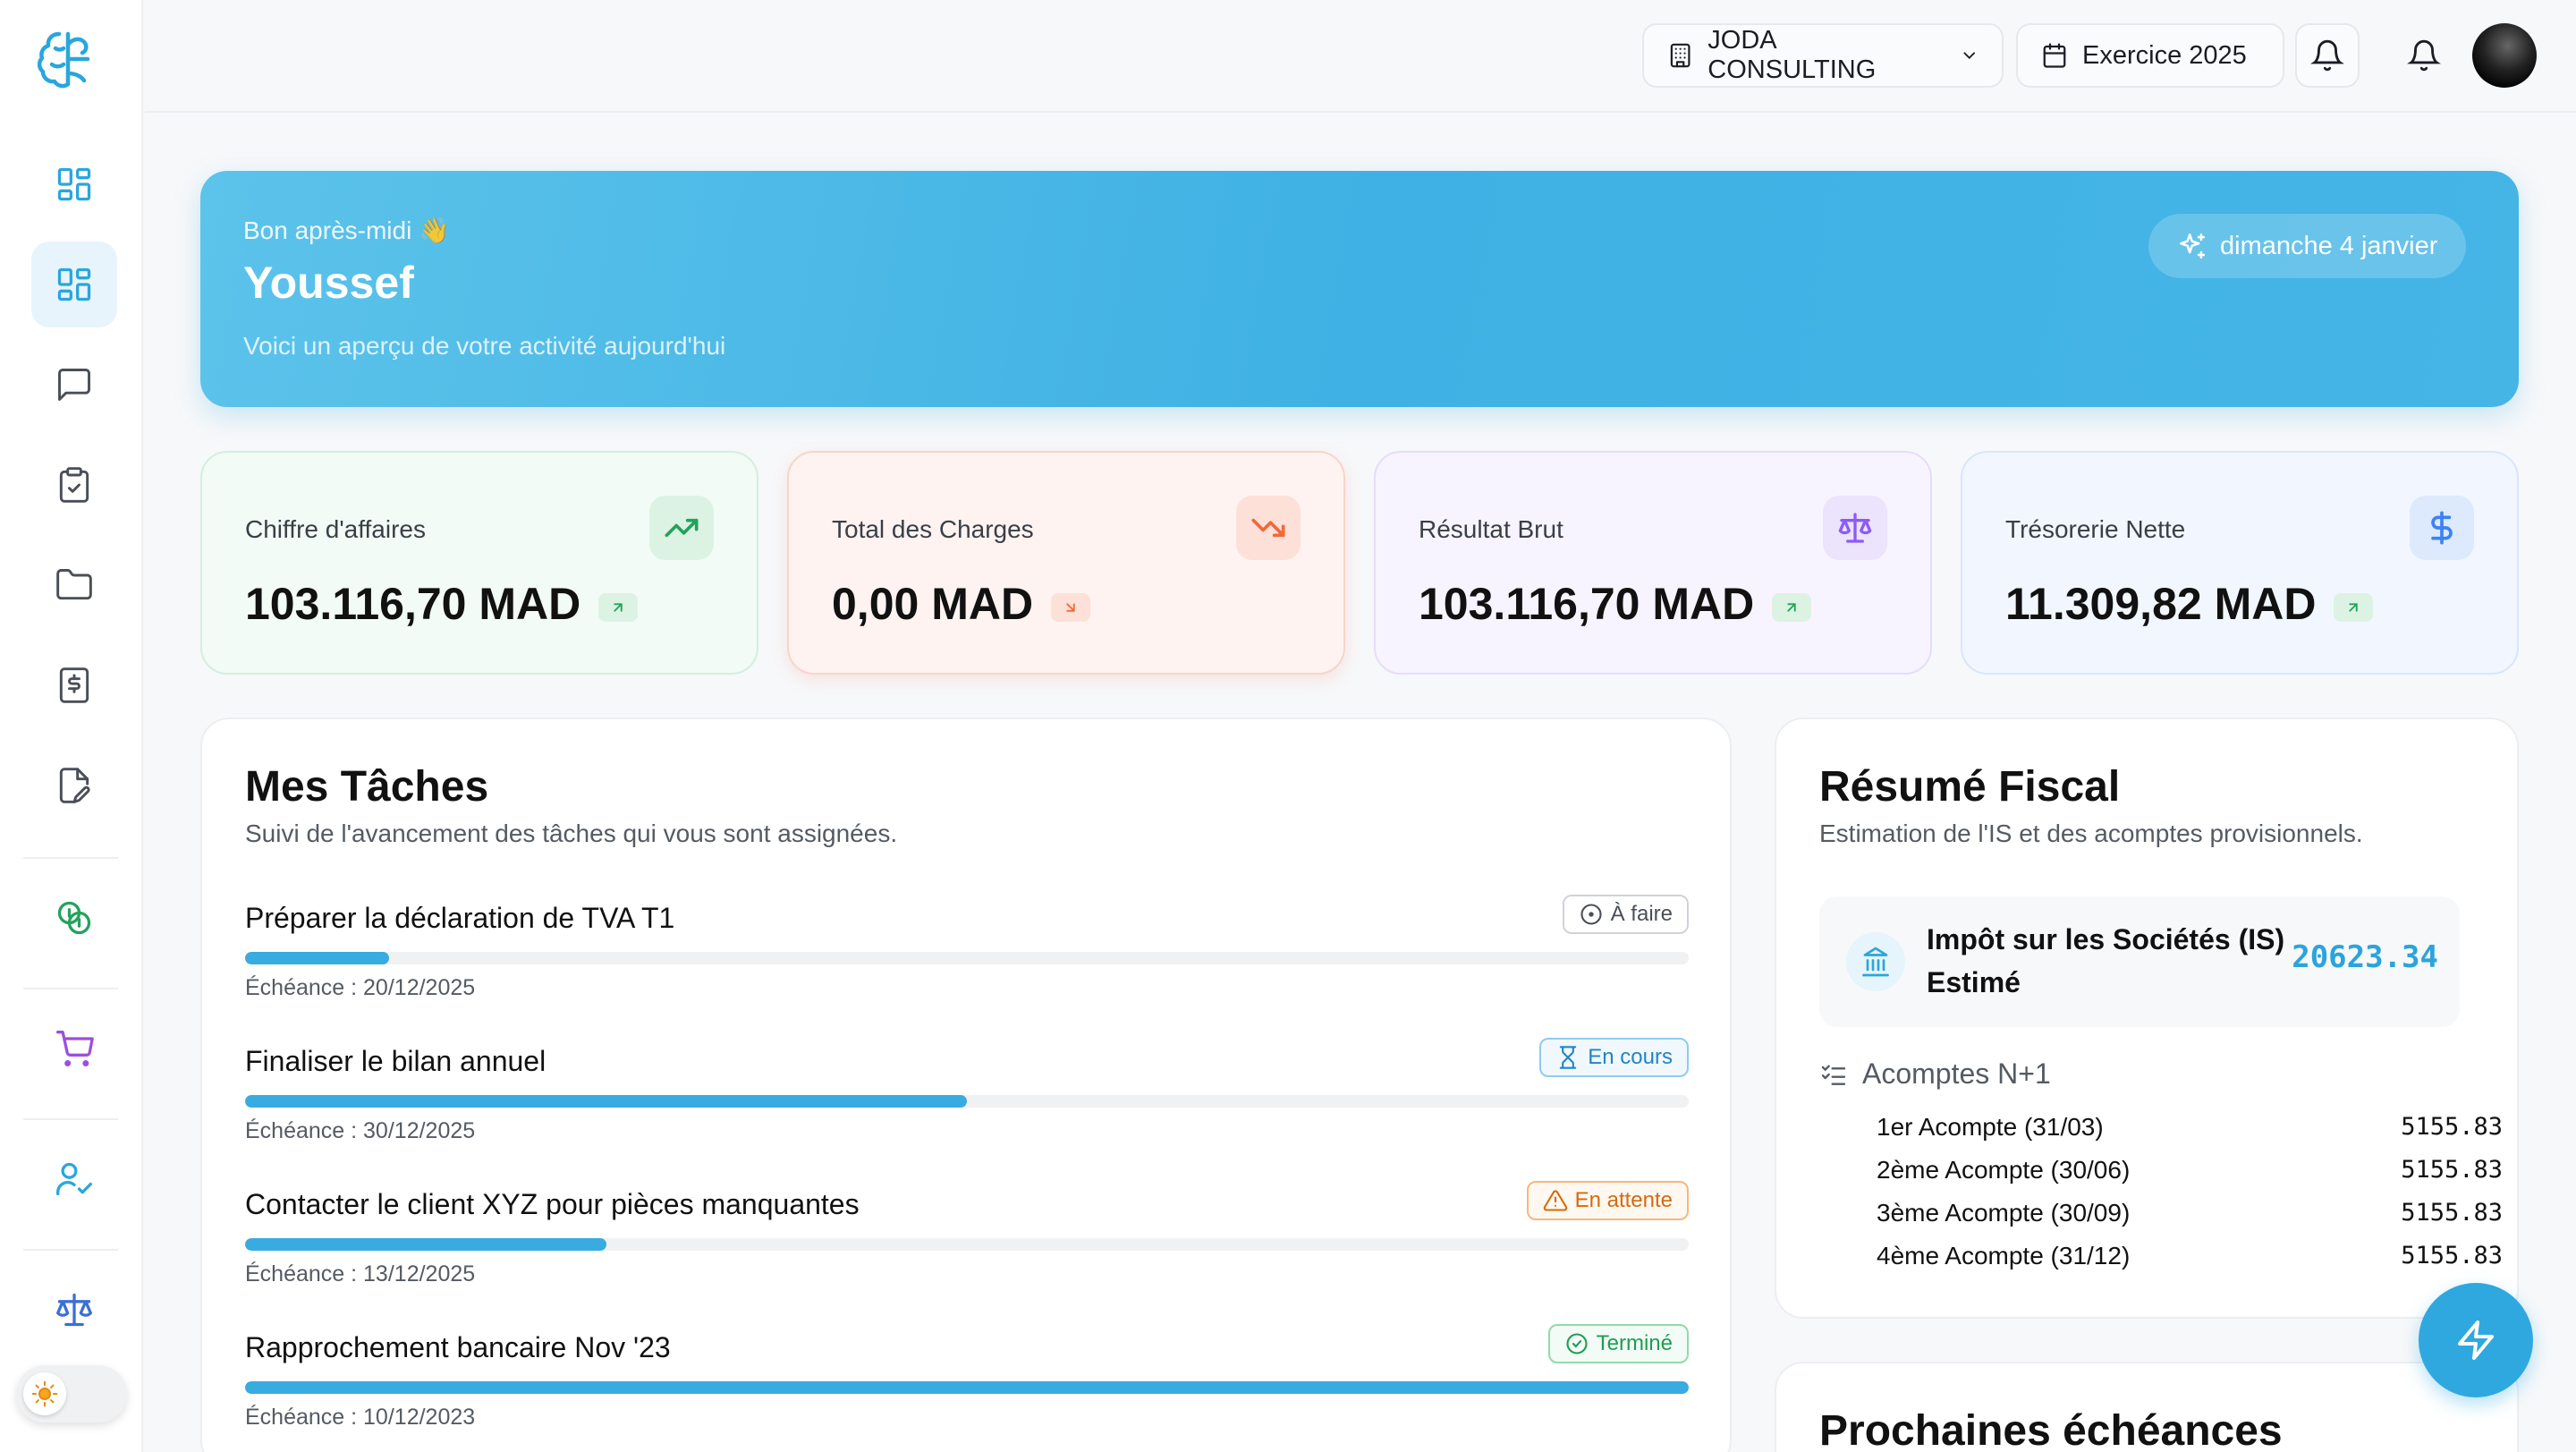 This screenshot has width=2576, height=1452. I want to click on sidebar-item-documents, so click(74, 585).